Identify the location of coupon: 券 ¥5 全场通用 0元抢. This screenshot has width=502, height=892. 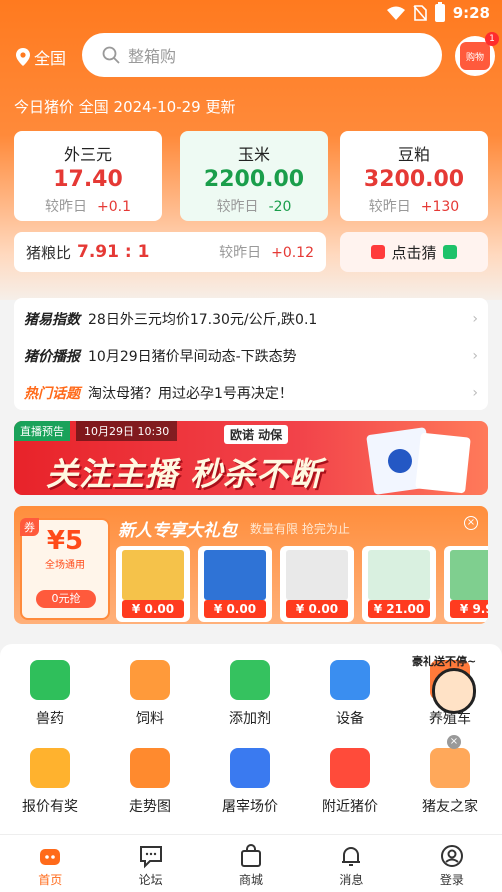
(65, 569).